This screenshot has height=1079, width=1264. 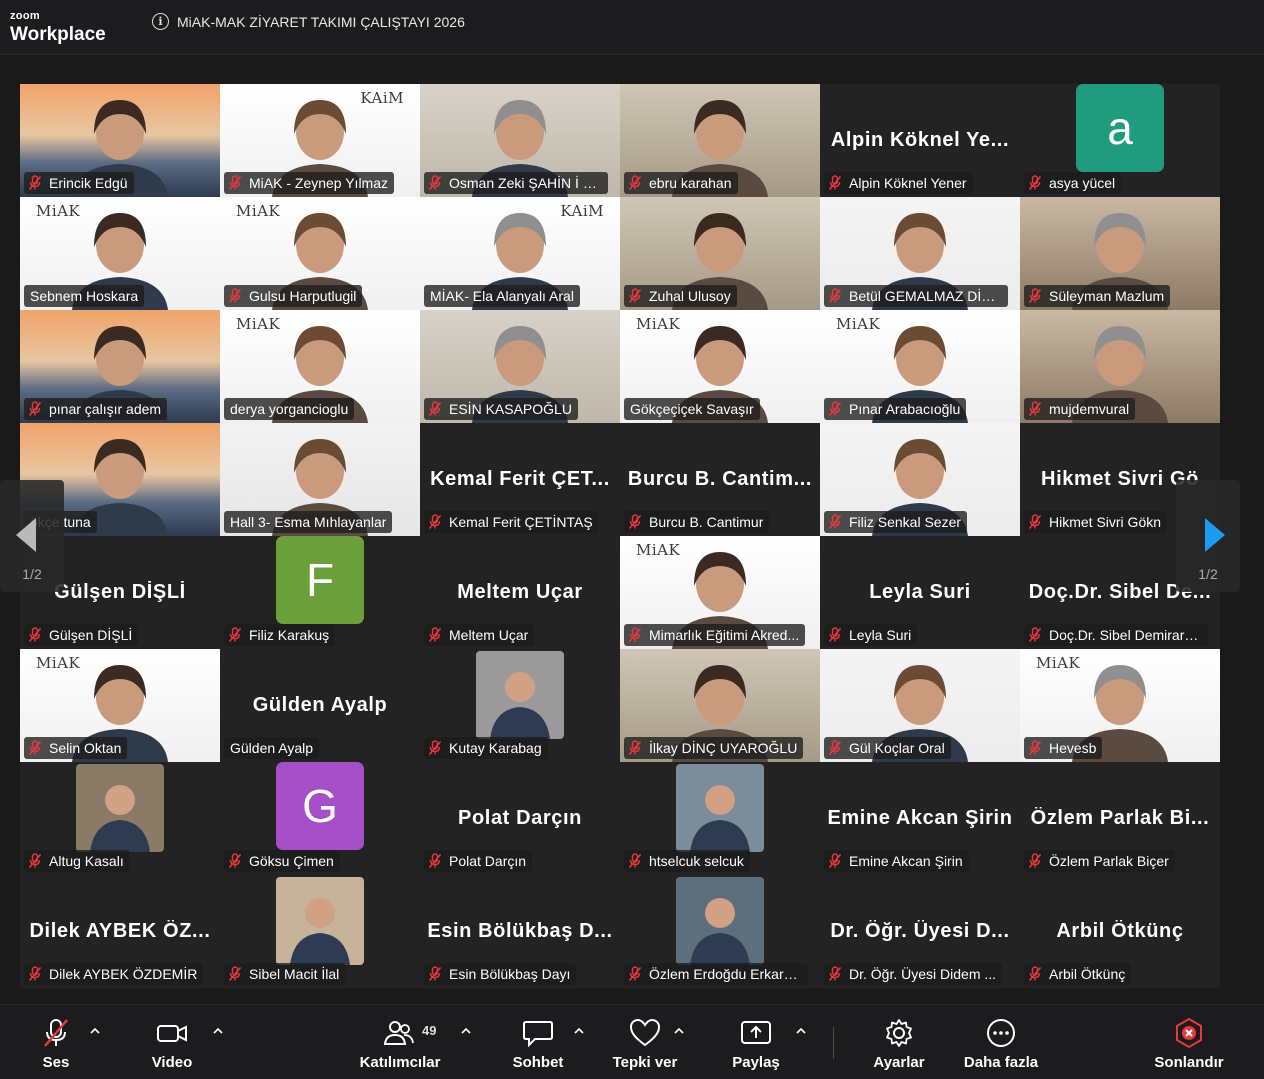 I want to click on participant-name-label: ESİN KASAPOĞLU, so click(x=501, y=409).